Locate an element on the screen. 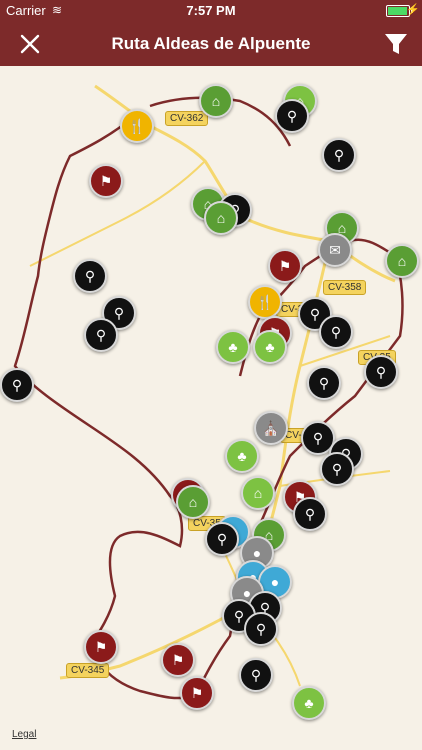  info-icon: ✉ is located at coordinates (335, 250).